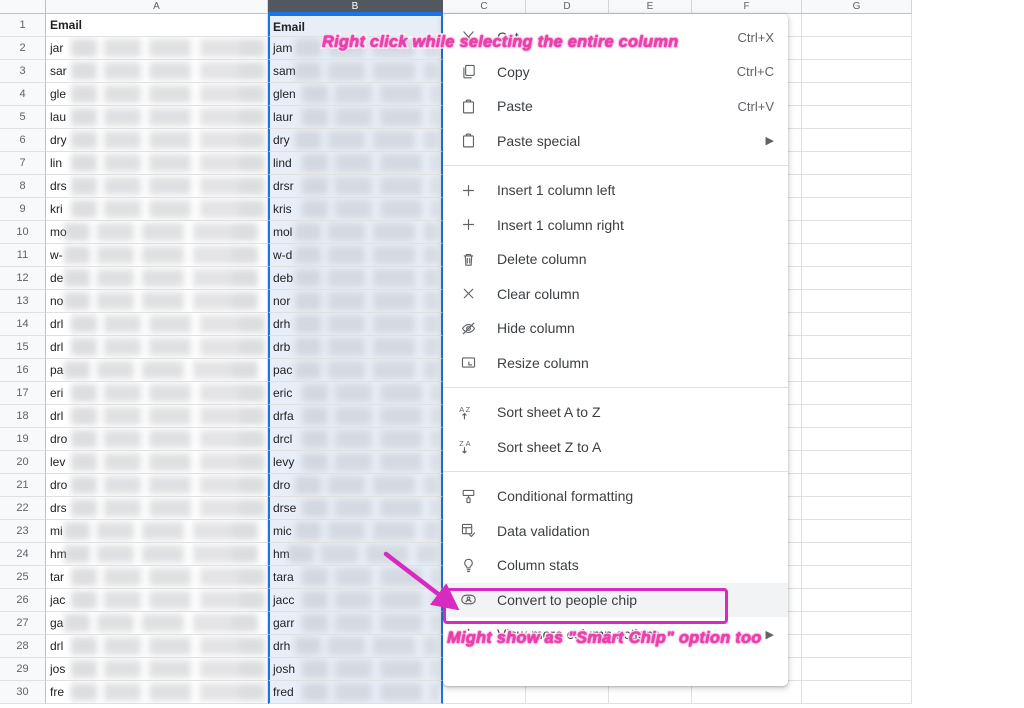 This screenshot has width=1024, height=708. I want to click on cell-G13, so click(857, 301).